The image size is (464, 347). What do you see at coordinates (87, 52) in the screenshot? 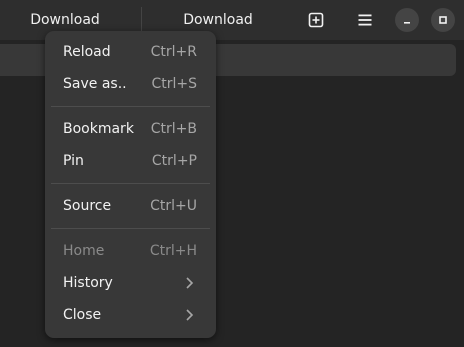
I see `menu-item-label: Reload` at bounding box center [87, 52].